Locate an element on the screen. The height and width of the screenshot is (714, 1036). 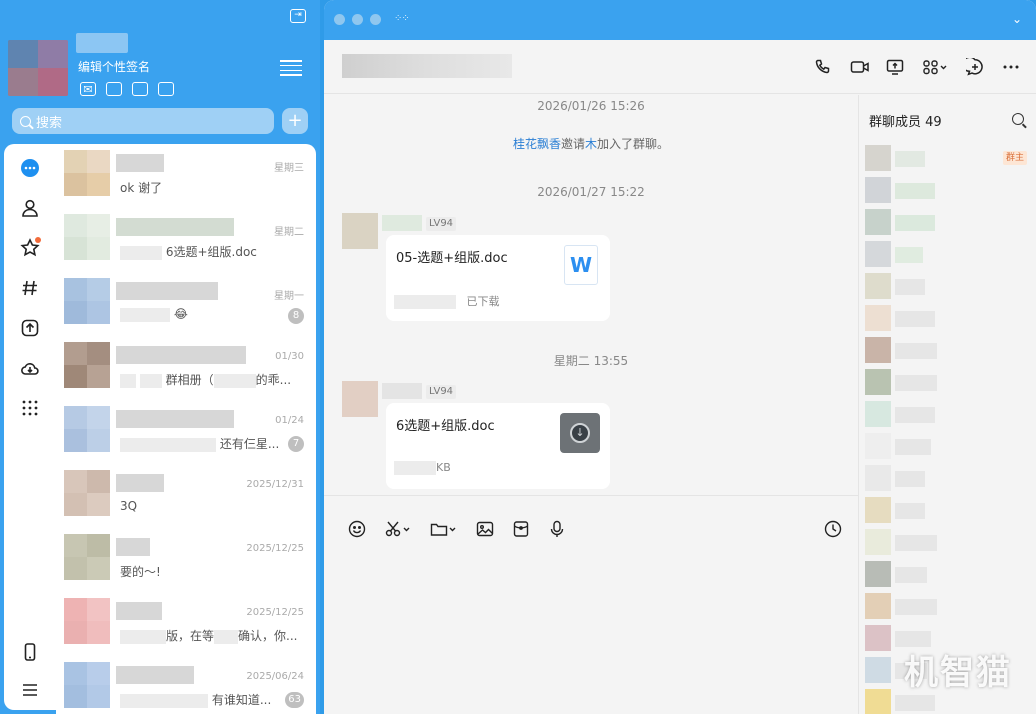
conversation-time: 2025/06/24 is located at coordinates (275, 676).